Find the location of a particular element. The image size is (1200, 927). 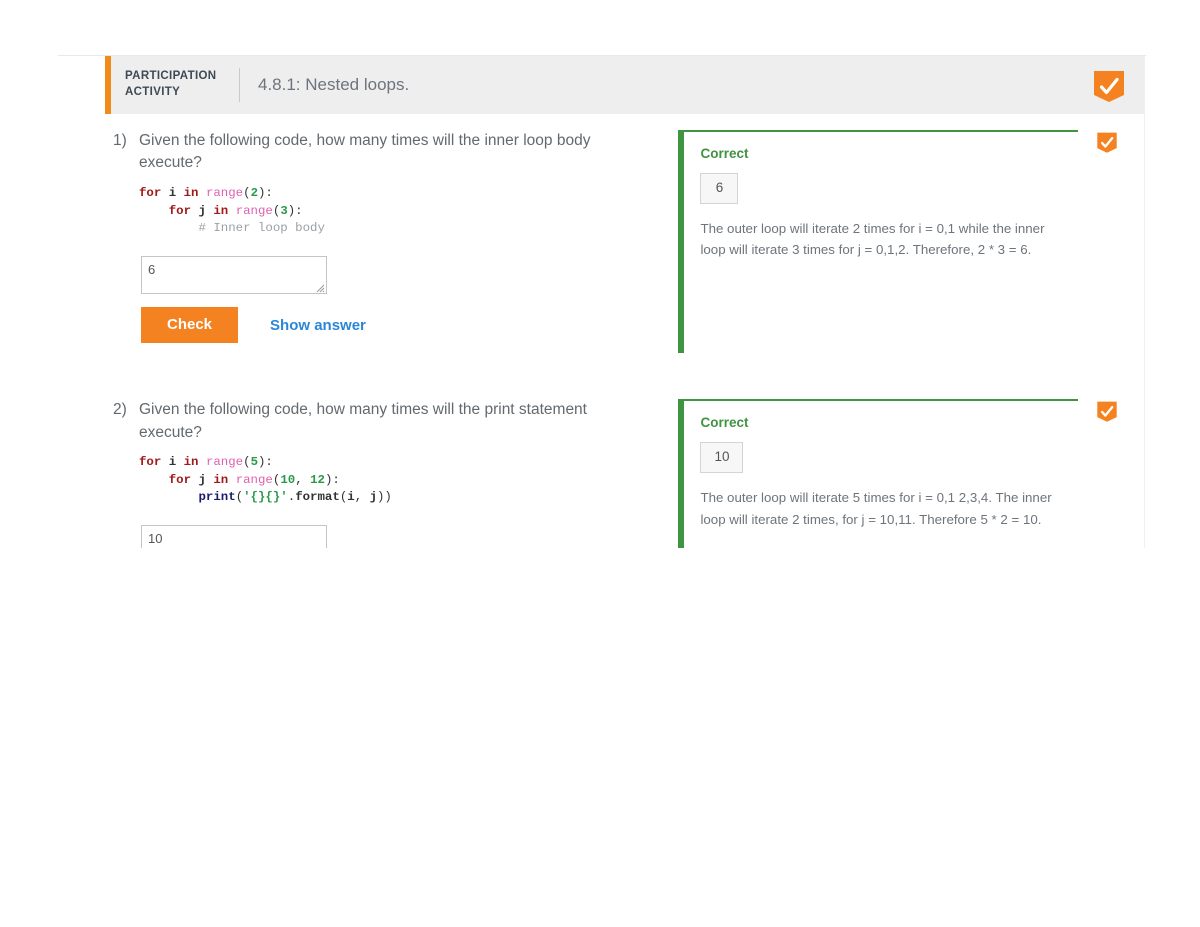

question-number: 2) is located at coordinates (120, 410).